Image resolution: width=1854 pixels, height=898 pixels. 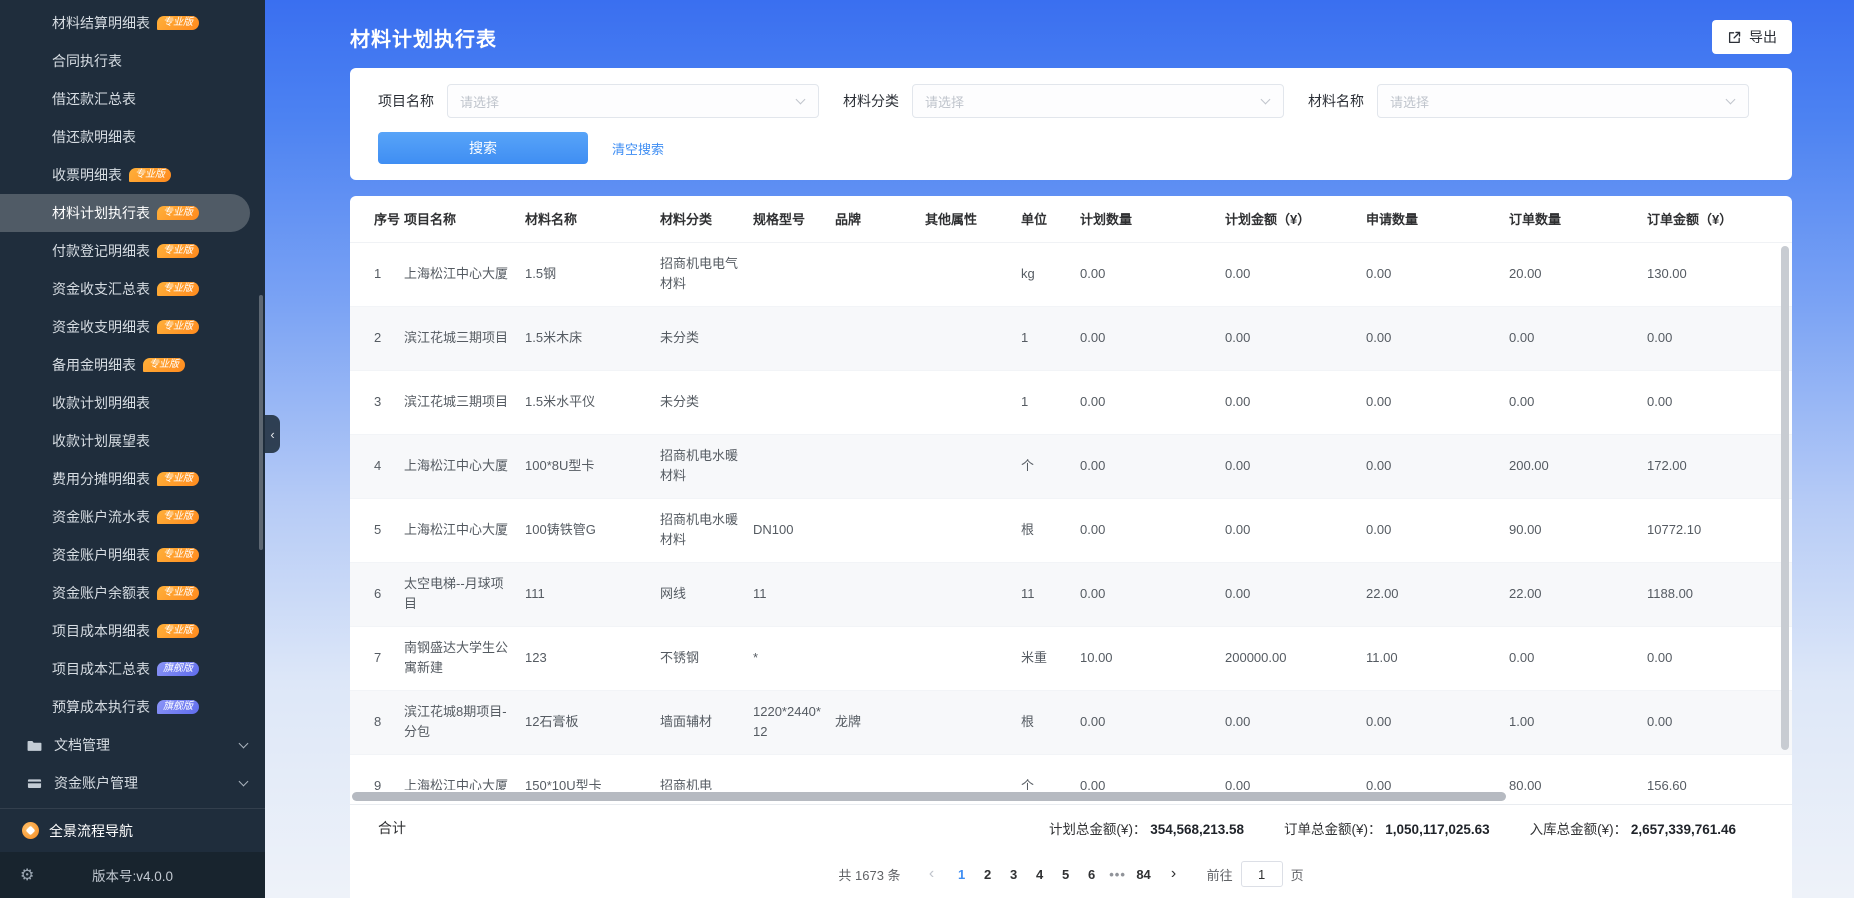 I want to click on sidebar-group: 文档管理, so click(x=132, y=745).